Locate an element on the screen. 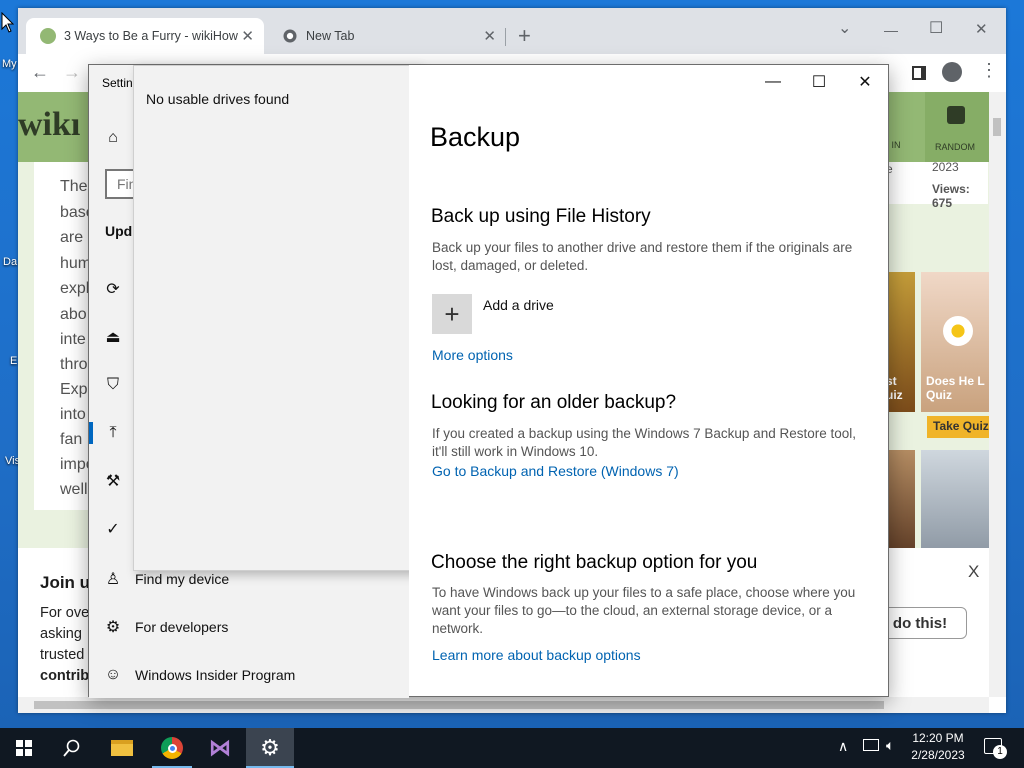 Image resolution: width=1024 pixels, height=768 pixels. join-line: trusted is located at coordinates (62, 655).